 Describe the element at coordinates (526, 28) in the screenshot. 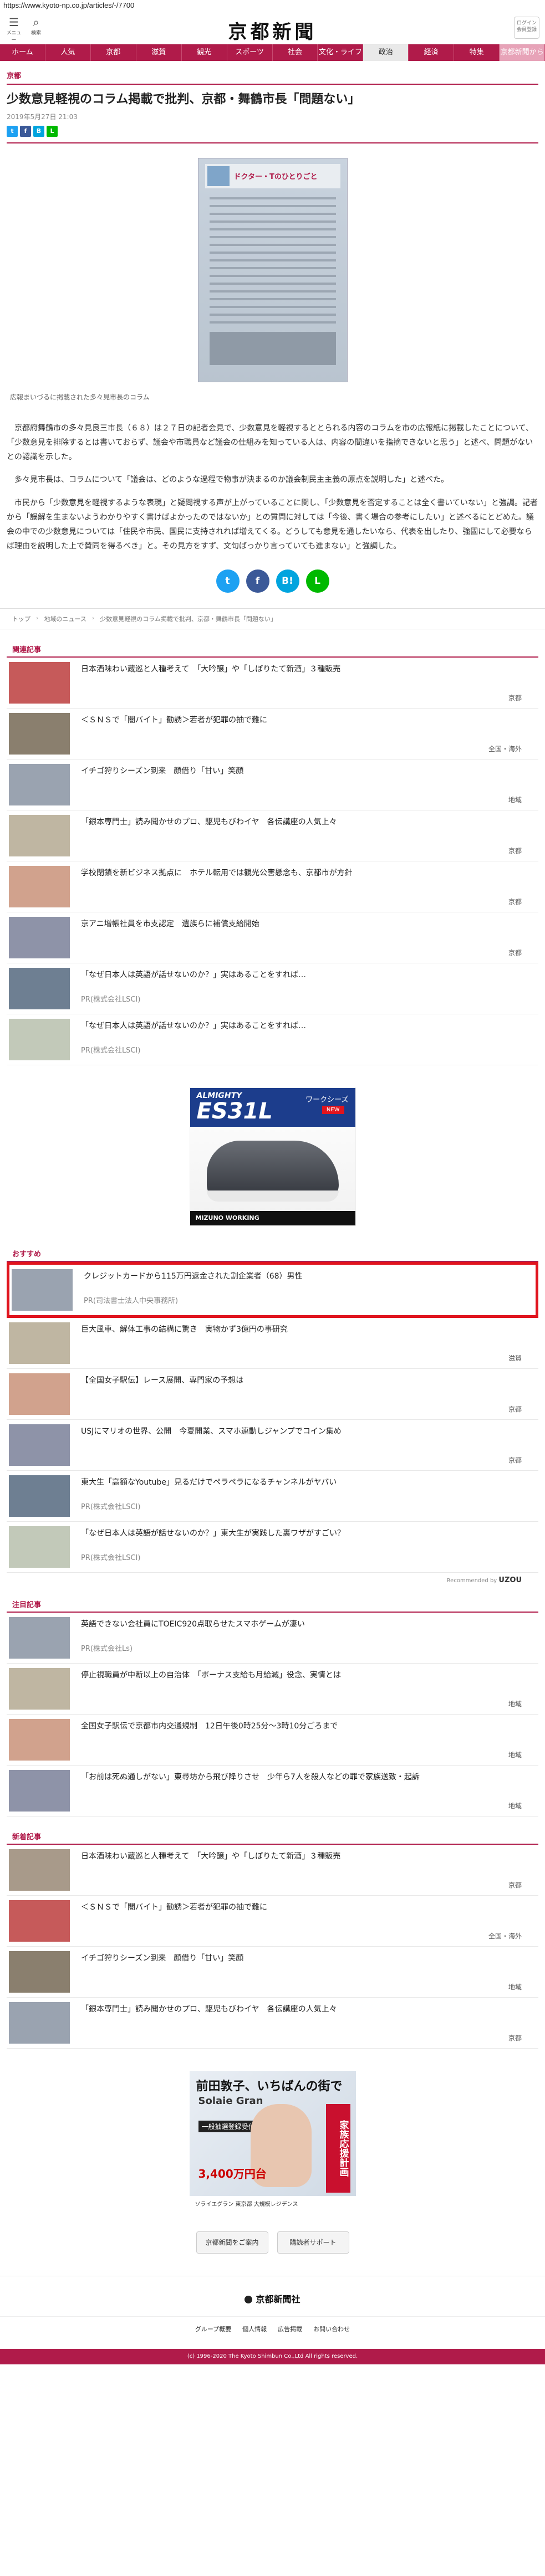

I see `login-button: ログイン 会員登録` at that location.